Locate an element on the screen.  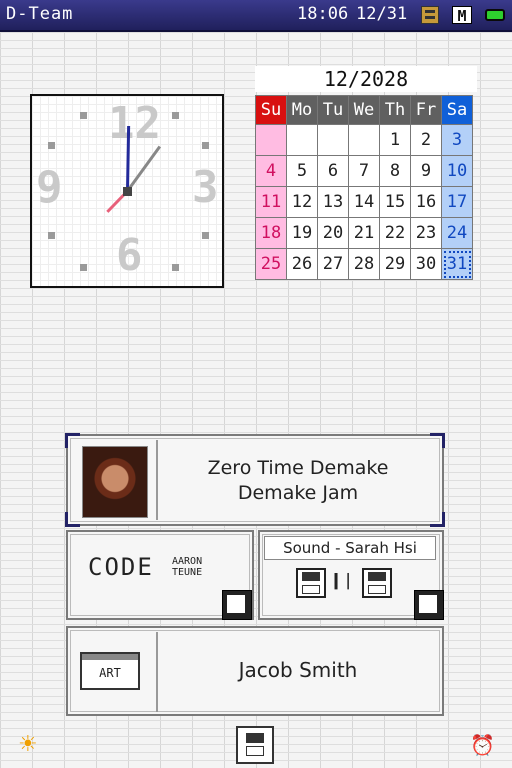
calendar-day: 21 is located at coordinates (364, 233).